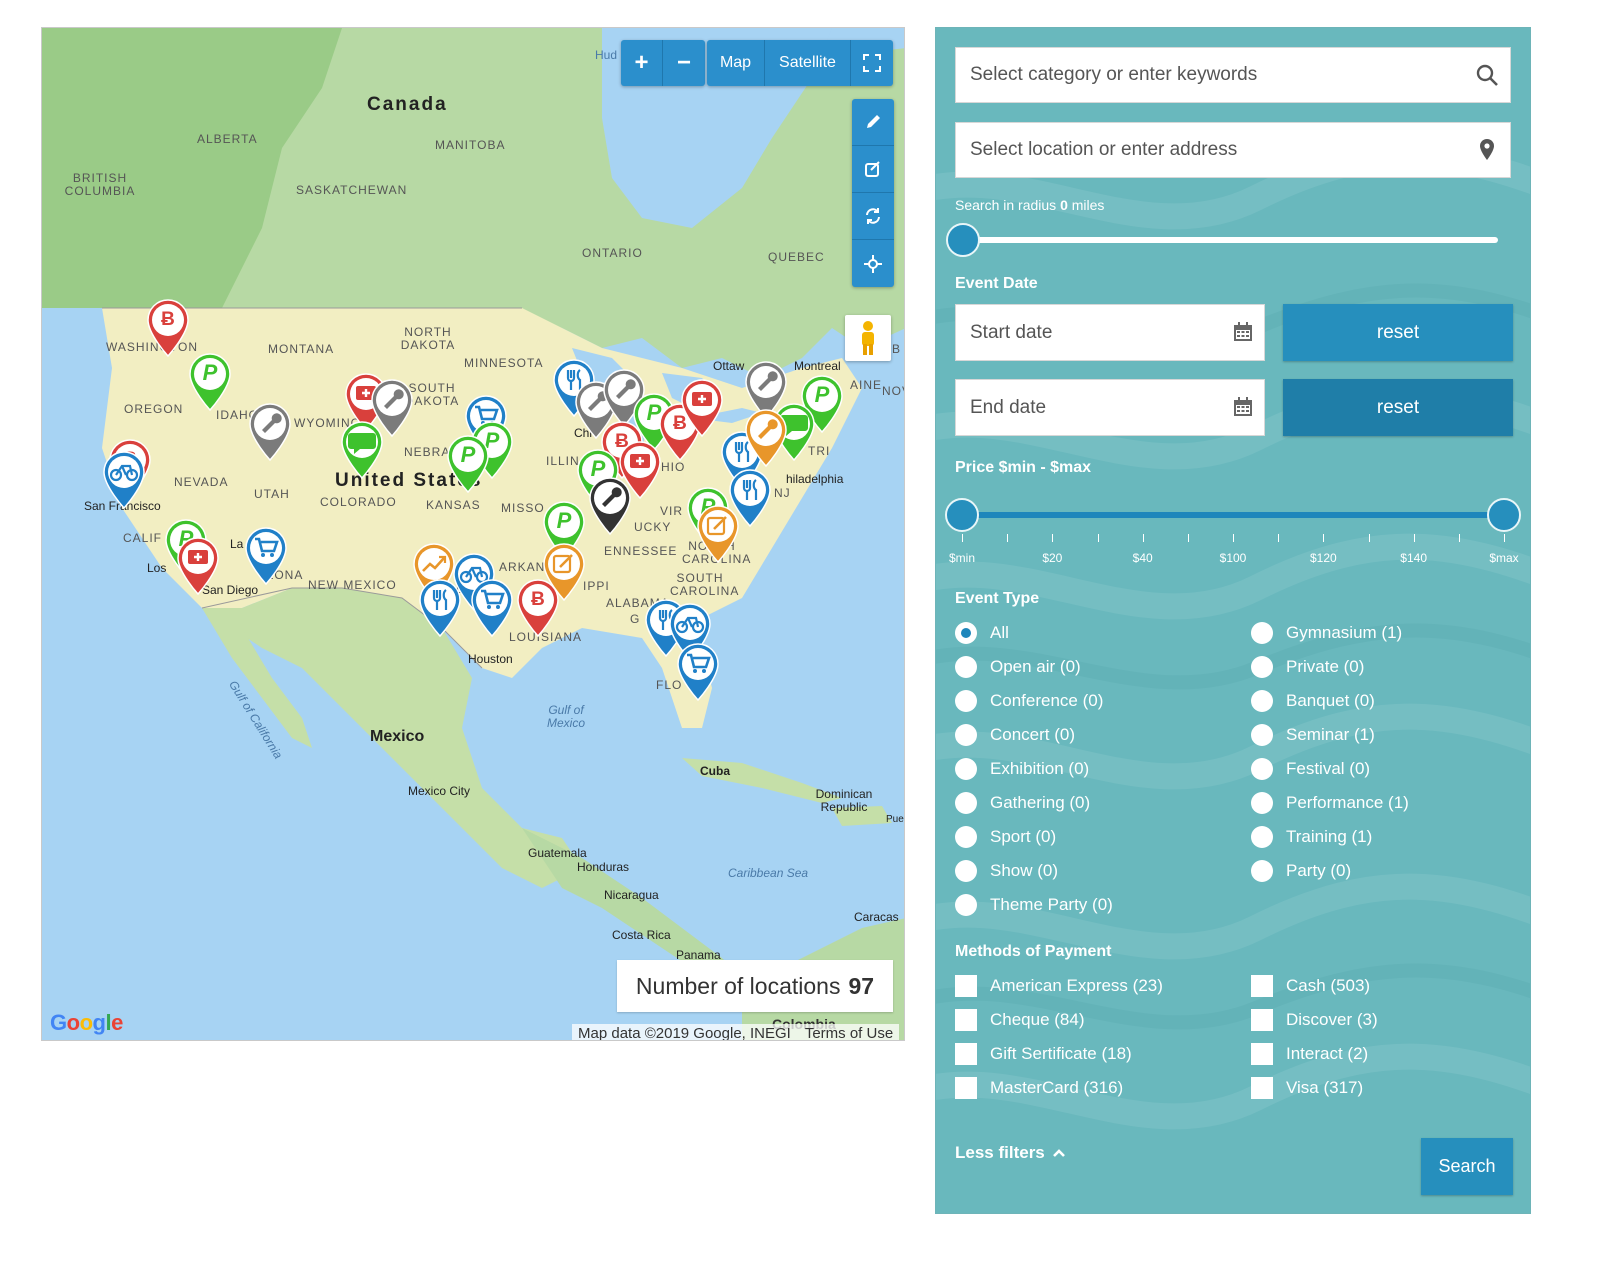 This screenshot has height=1262, width=1600. What do you see at coordinates (982, 633) in the screenshot?
I see `event-type-option: All` at bounding box center [982, 633].